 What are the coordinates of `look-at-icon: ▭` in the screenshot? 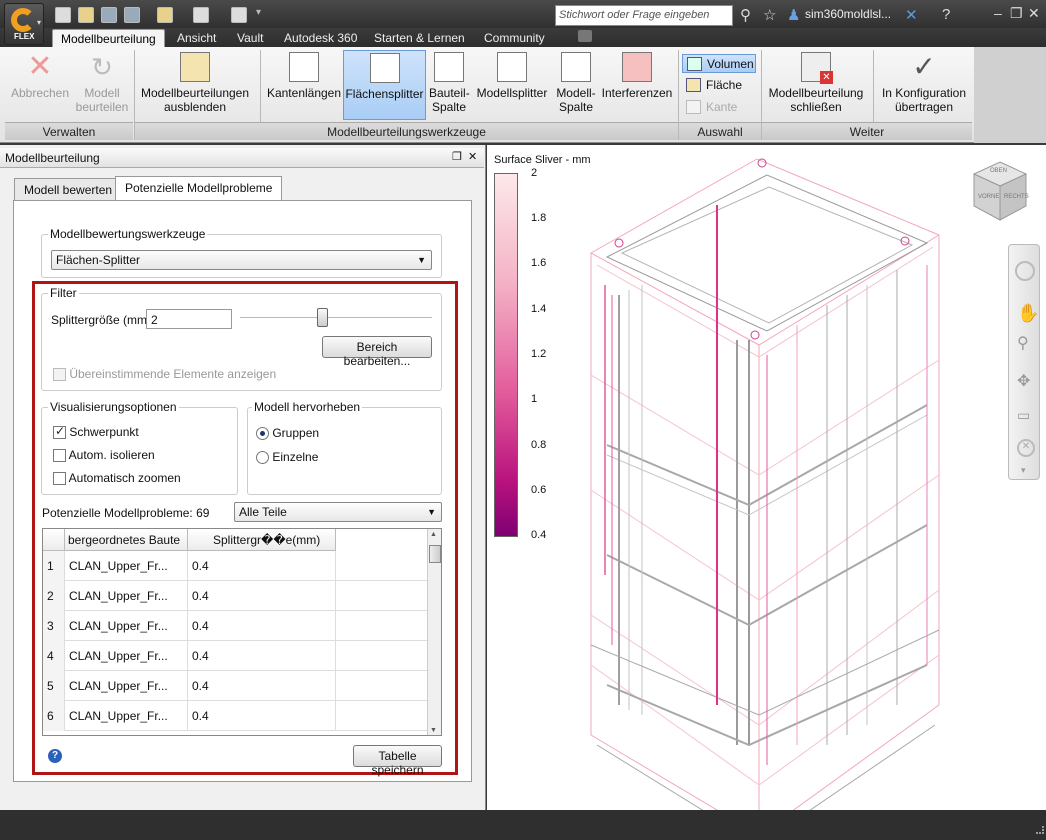 It's located at (1023, 415).